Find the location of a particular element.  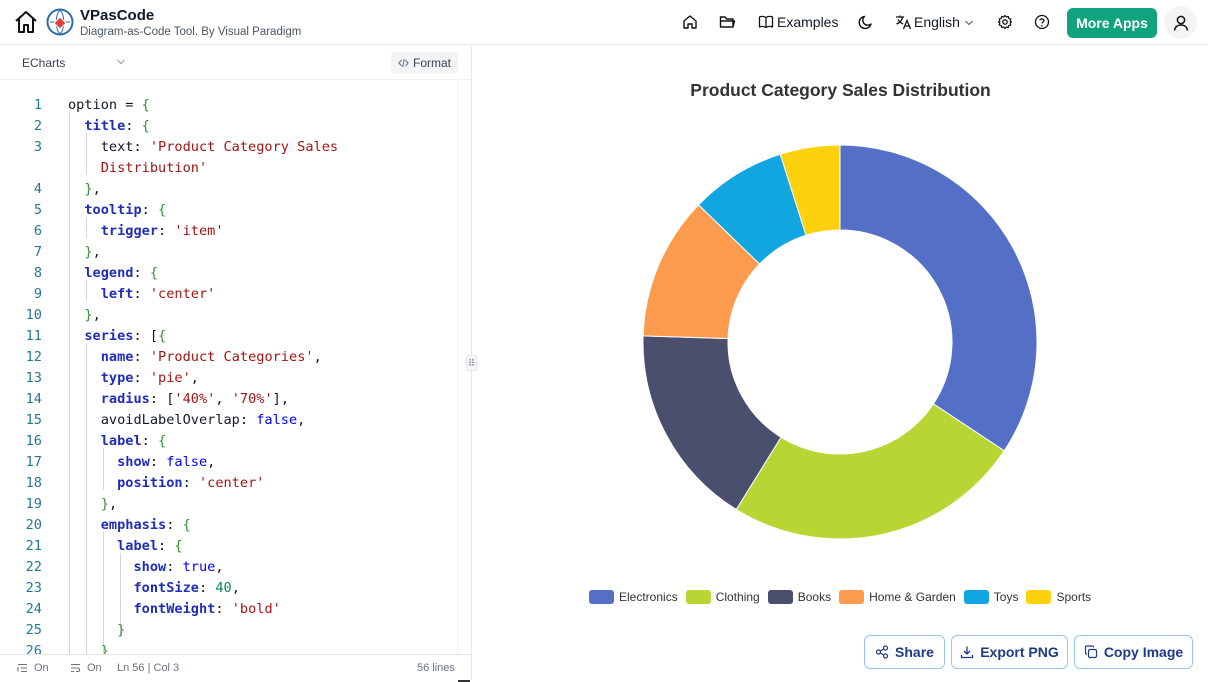

examples-link: Examples is located at coordinates (807, 22).